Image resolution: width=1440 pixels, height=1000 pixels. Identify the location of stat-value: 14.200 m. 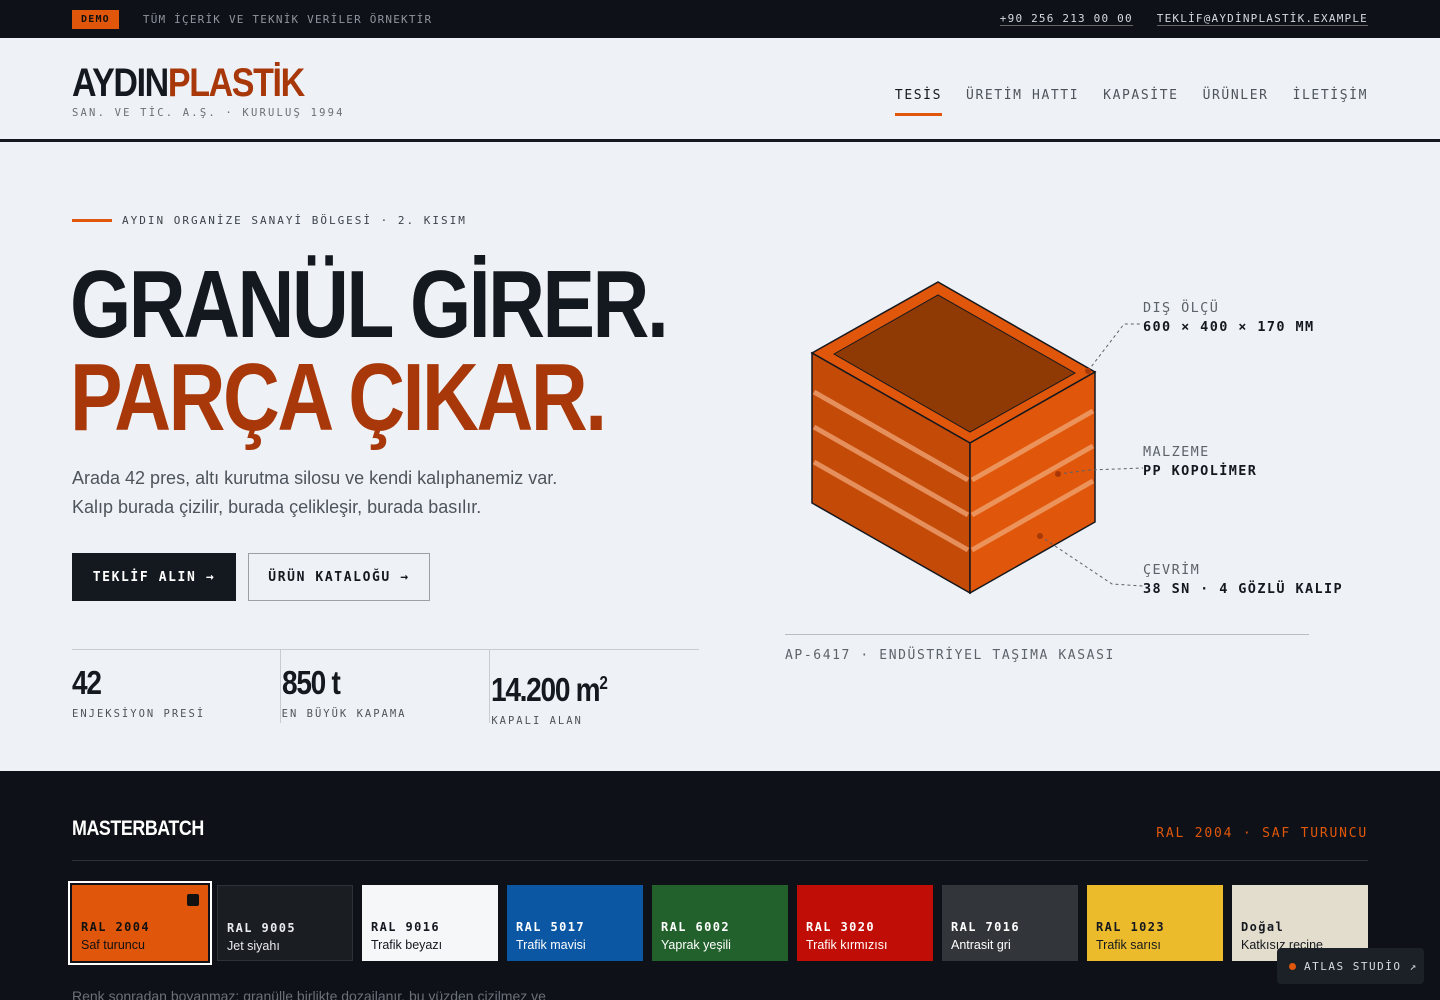
(546, 689).